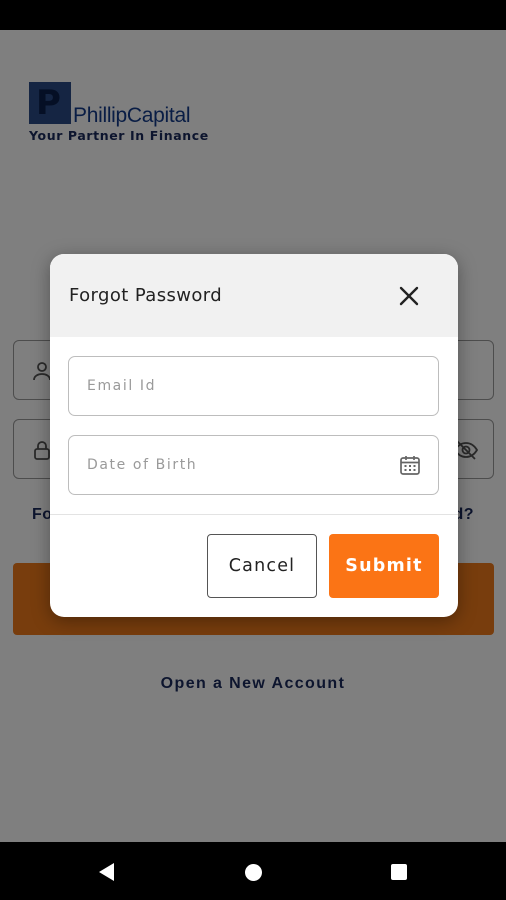  I want to click on dialog-header: Forgot Password, so click(254, 295).